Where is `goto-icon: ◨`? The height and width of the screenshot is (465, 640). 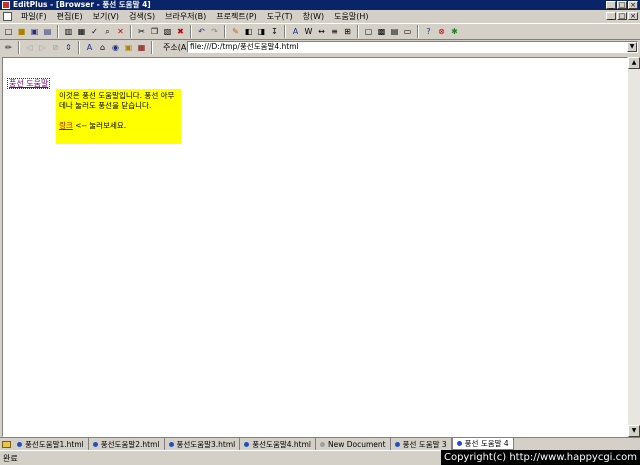
goto-icon: ◨ is located at coordinates (261, 31).